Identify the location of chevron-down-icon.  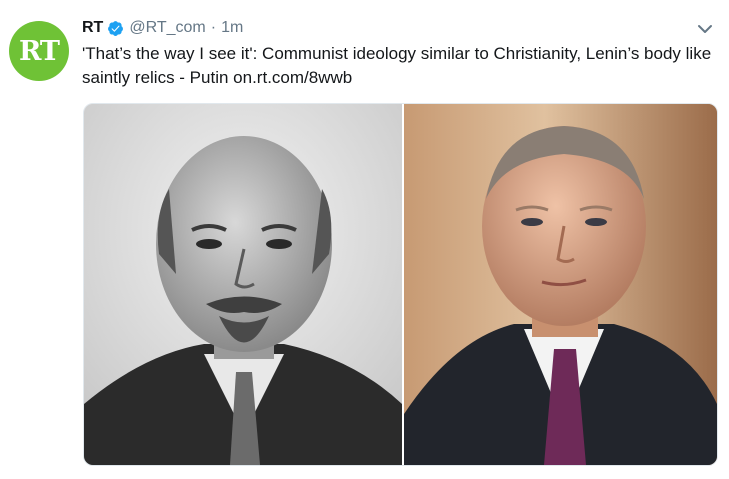
(705, 29).